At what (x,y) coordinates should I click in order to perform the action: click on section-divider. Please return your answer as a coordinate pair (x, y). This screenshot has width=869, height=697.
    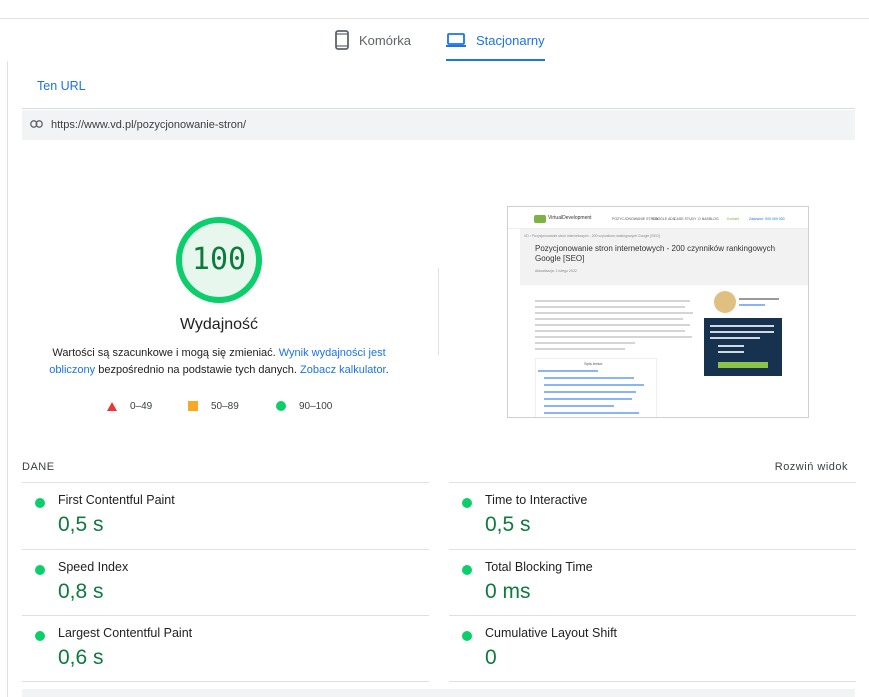
    Looking at the image, I should click on (438, 311).